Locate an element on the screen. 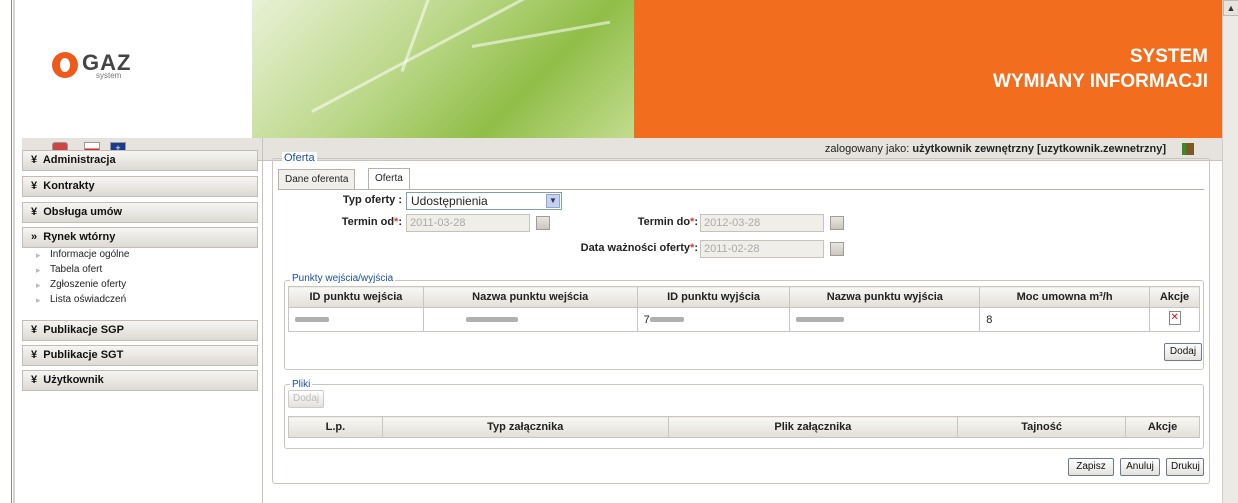  termin-od-input: 2011-03-28 is located at coordinates (468, 223).